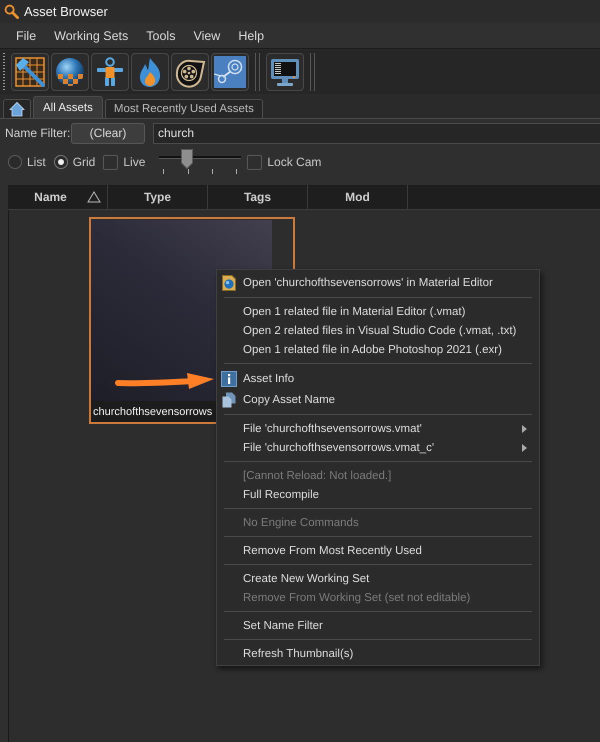  I want to click on home-icon, so click(17, 109).